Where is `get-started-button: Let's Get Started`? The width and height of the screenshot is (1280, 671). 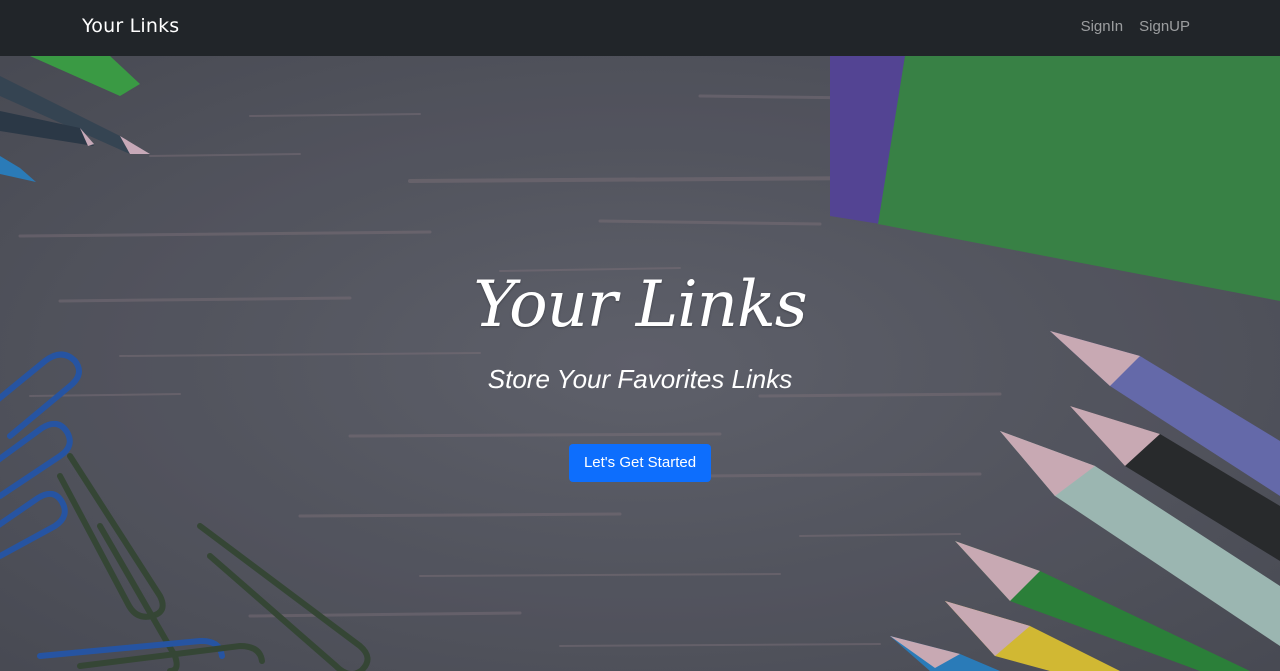 get-started-button: Let's Get Started is located at coordinates (640, 463).